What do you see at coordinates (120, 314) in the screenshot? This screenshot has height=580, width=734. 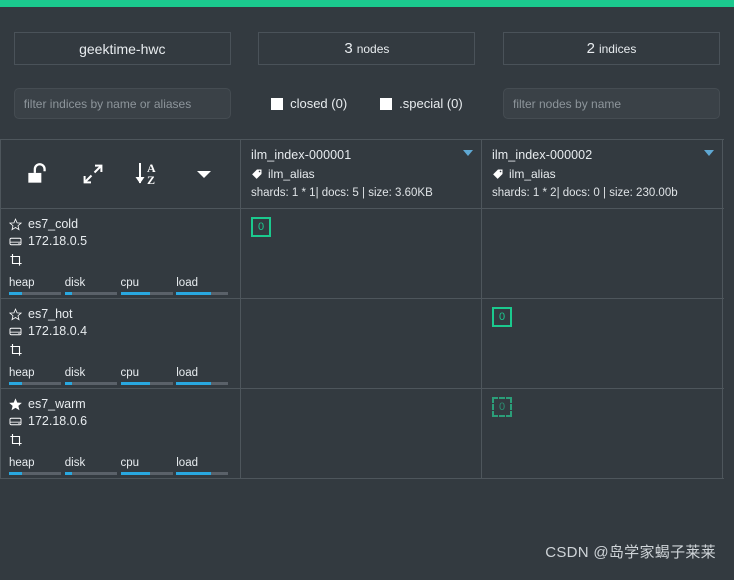 I see `node-name-row-1: es7_hot` at bounding box center [120, 314].